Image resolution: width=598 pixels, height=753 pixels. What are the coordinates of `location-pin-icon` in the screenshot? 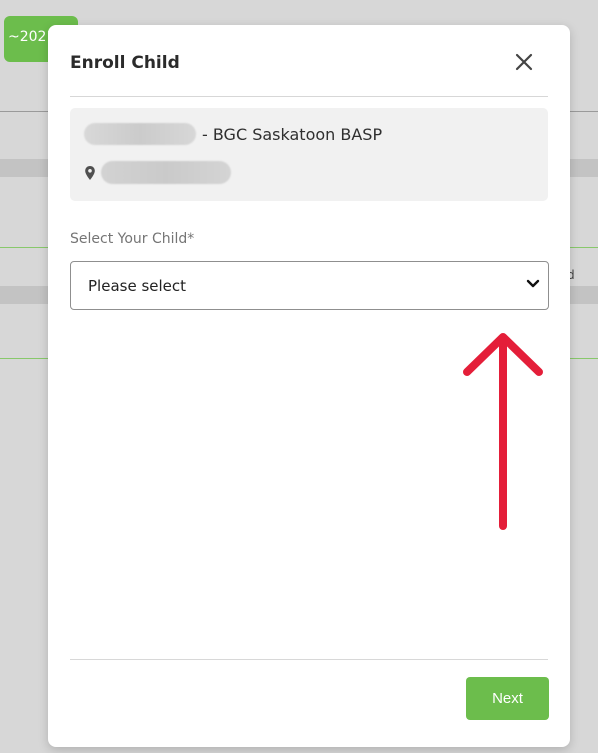 It's located at (90, 173).